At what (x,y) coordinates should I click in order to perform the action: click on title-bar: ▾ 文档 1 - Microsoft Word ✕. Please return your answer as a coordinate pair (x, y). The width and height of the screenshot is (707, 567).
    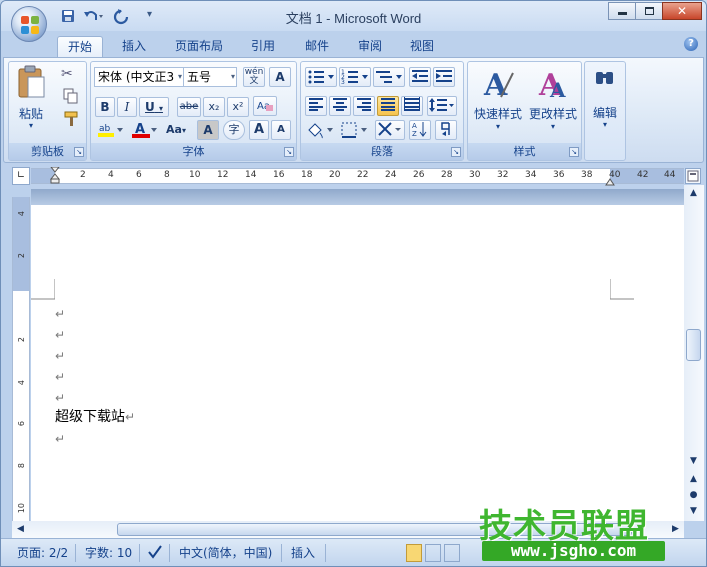
    Looking at the image, I should click on (353, 16).